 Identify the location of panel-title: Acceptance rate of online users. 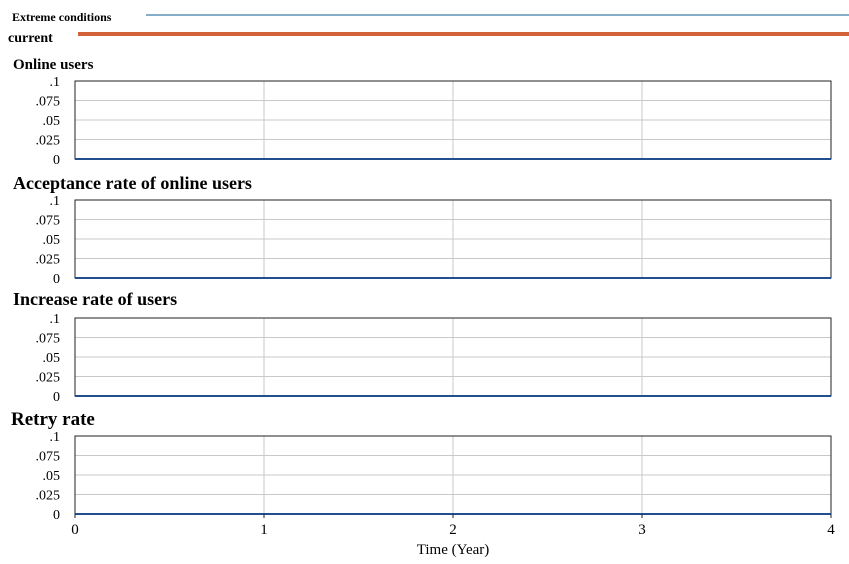
(132, 183).